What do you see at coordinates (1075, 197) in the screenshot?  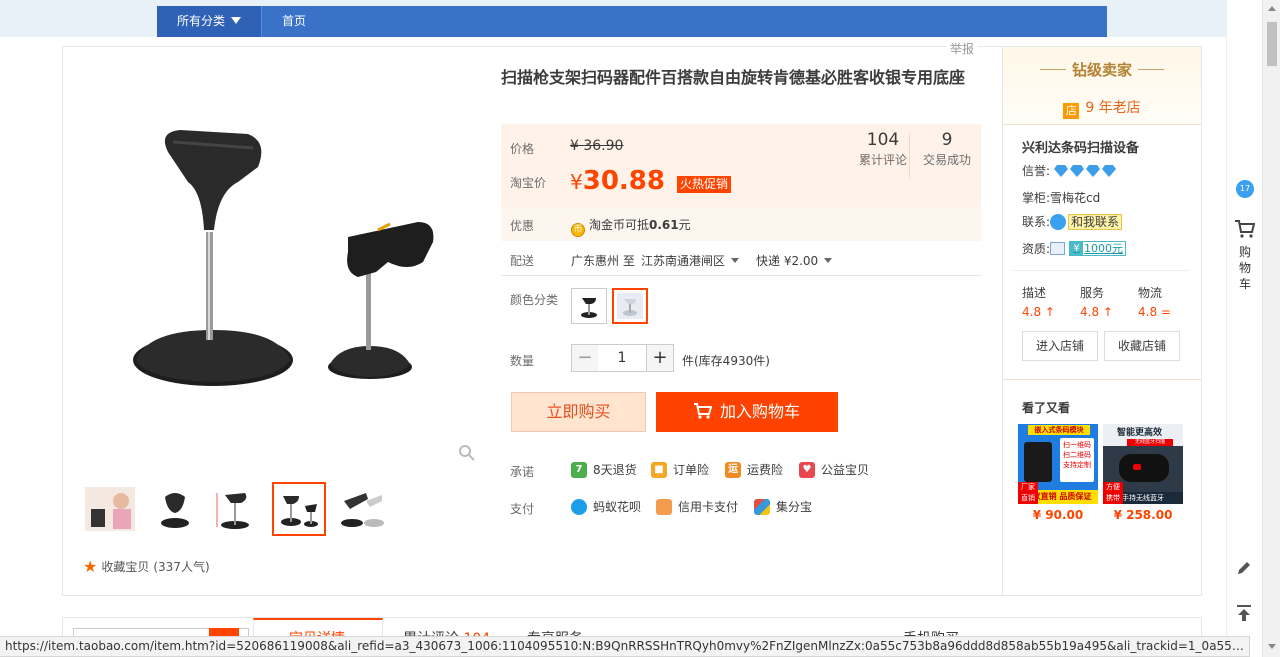 I see `keeper-name: 雪梅花cd` at bounding box center [1075, 197].